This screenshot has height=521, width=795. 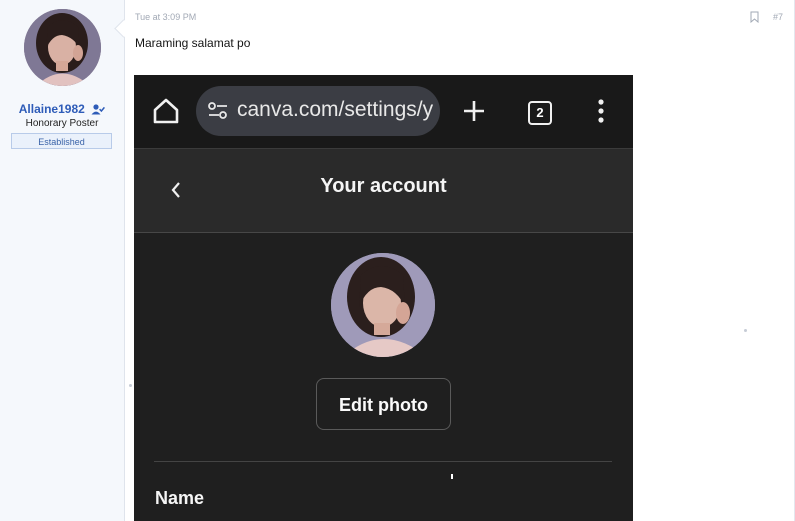 What do you see at coordinates (474, 111) in the screenshot?
I see `plus-icon` at bounding box center [474, 111].